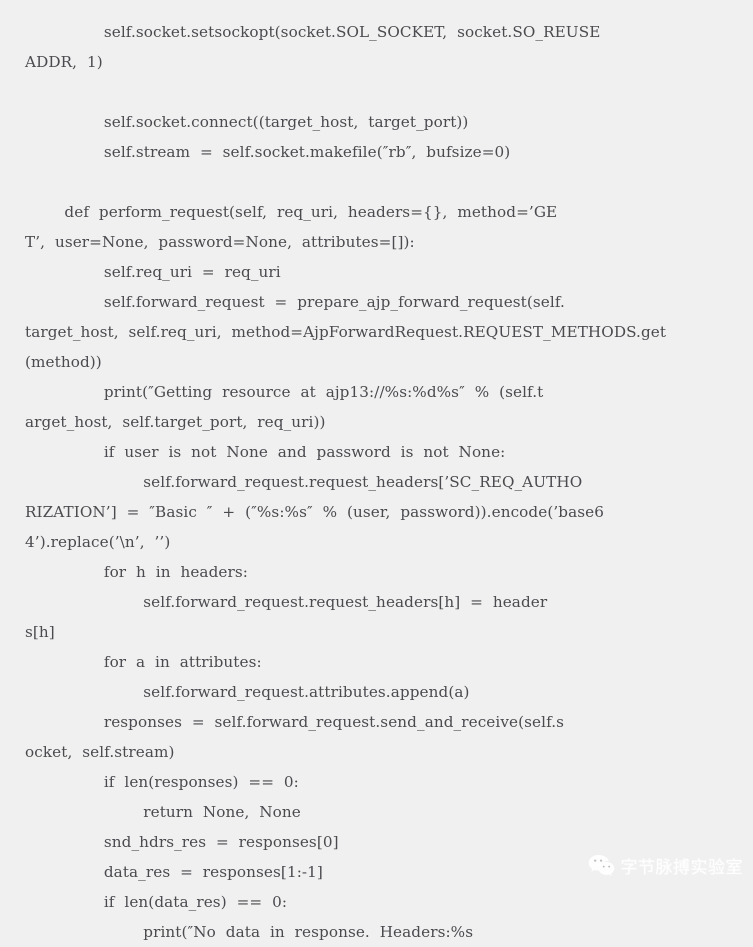 The image size is (753, 947). I want to click on code-line: self.req_uri = req_uri, so click(153, 272).